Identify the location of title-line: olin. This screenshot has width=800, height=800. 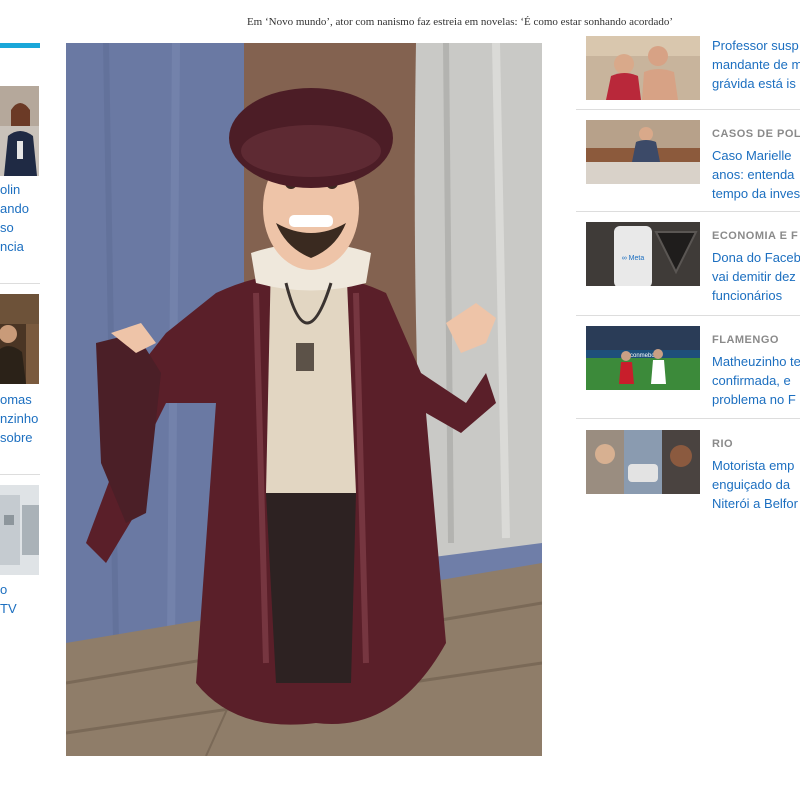
(10, 189).